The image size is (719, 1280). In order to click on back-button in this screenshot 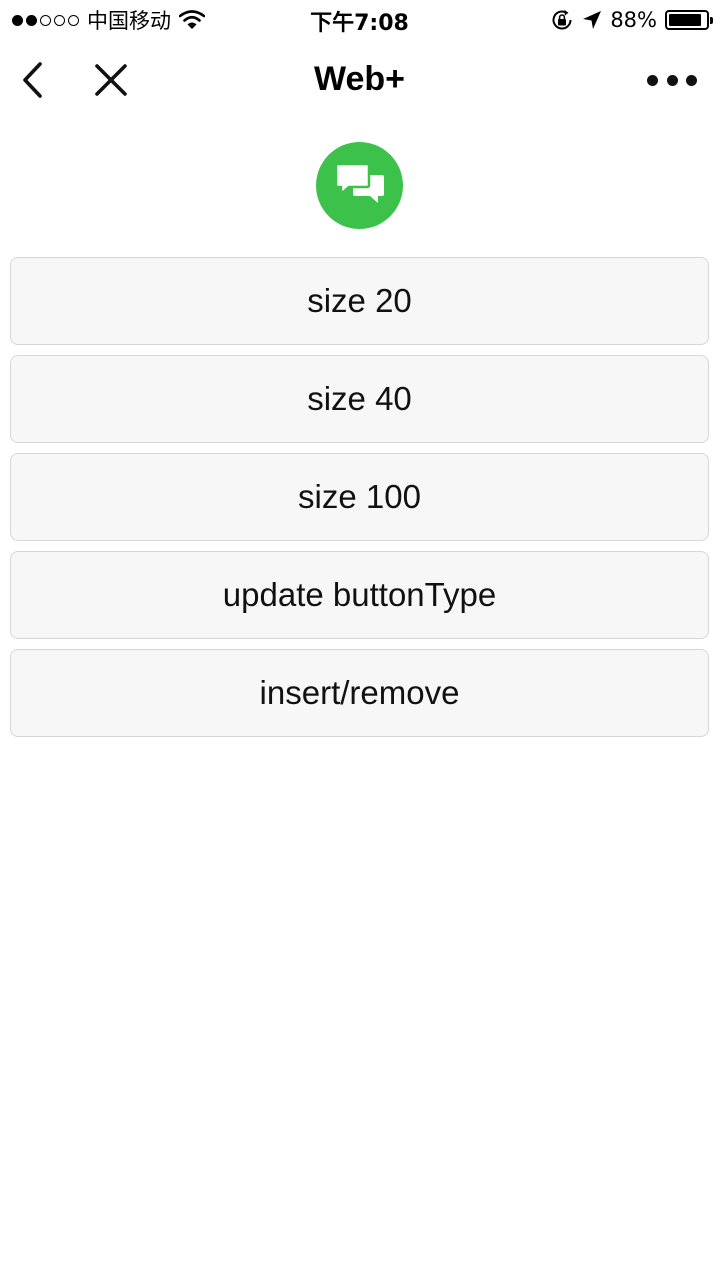, I will do `click(32, 80)`.